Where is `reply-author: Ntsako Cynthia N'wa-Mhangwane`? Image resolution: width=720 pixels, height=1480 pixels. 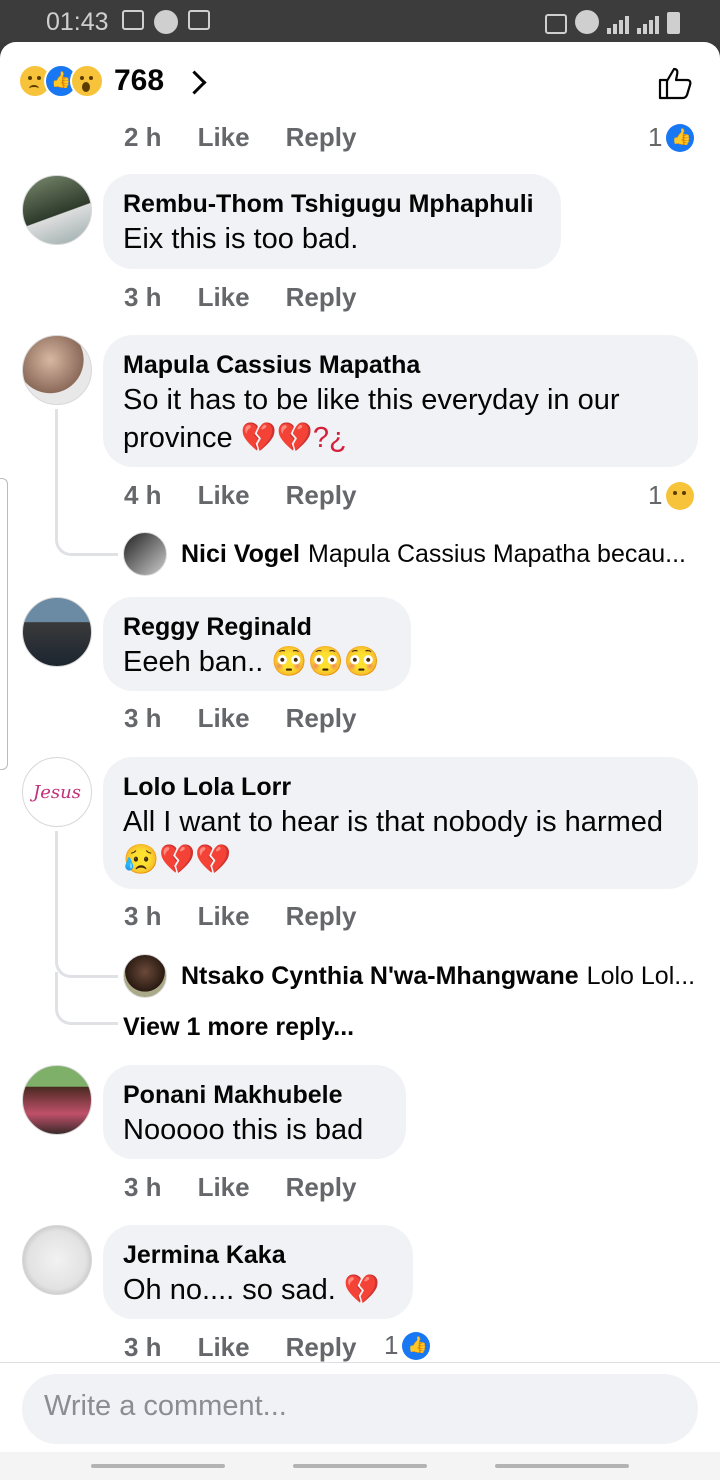
reply-author: Ntsako Cynthia N'wa-Mhangwane is located at coordinates (380, 975).